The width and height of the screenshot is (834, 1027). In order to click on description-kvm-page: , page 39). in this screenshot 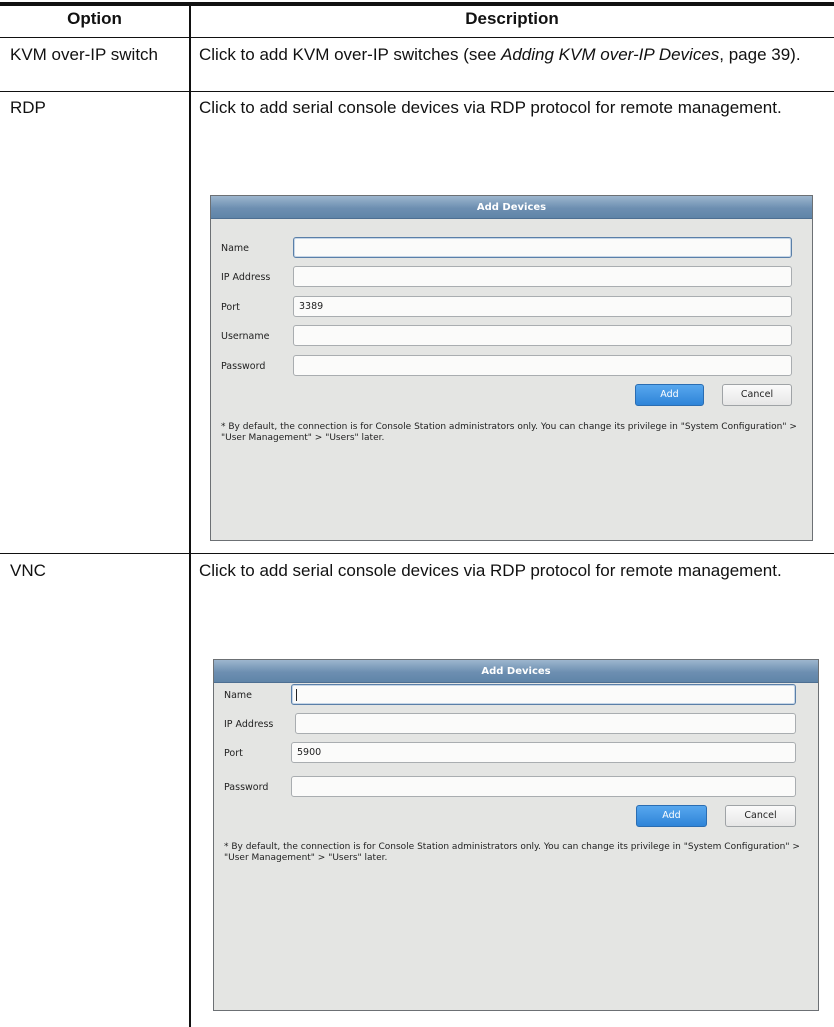, I will do `click(760, 54)`.